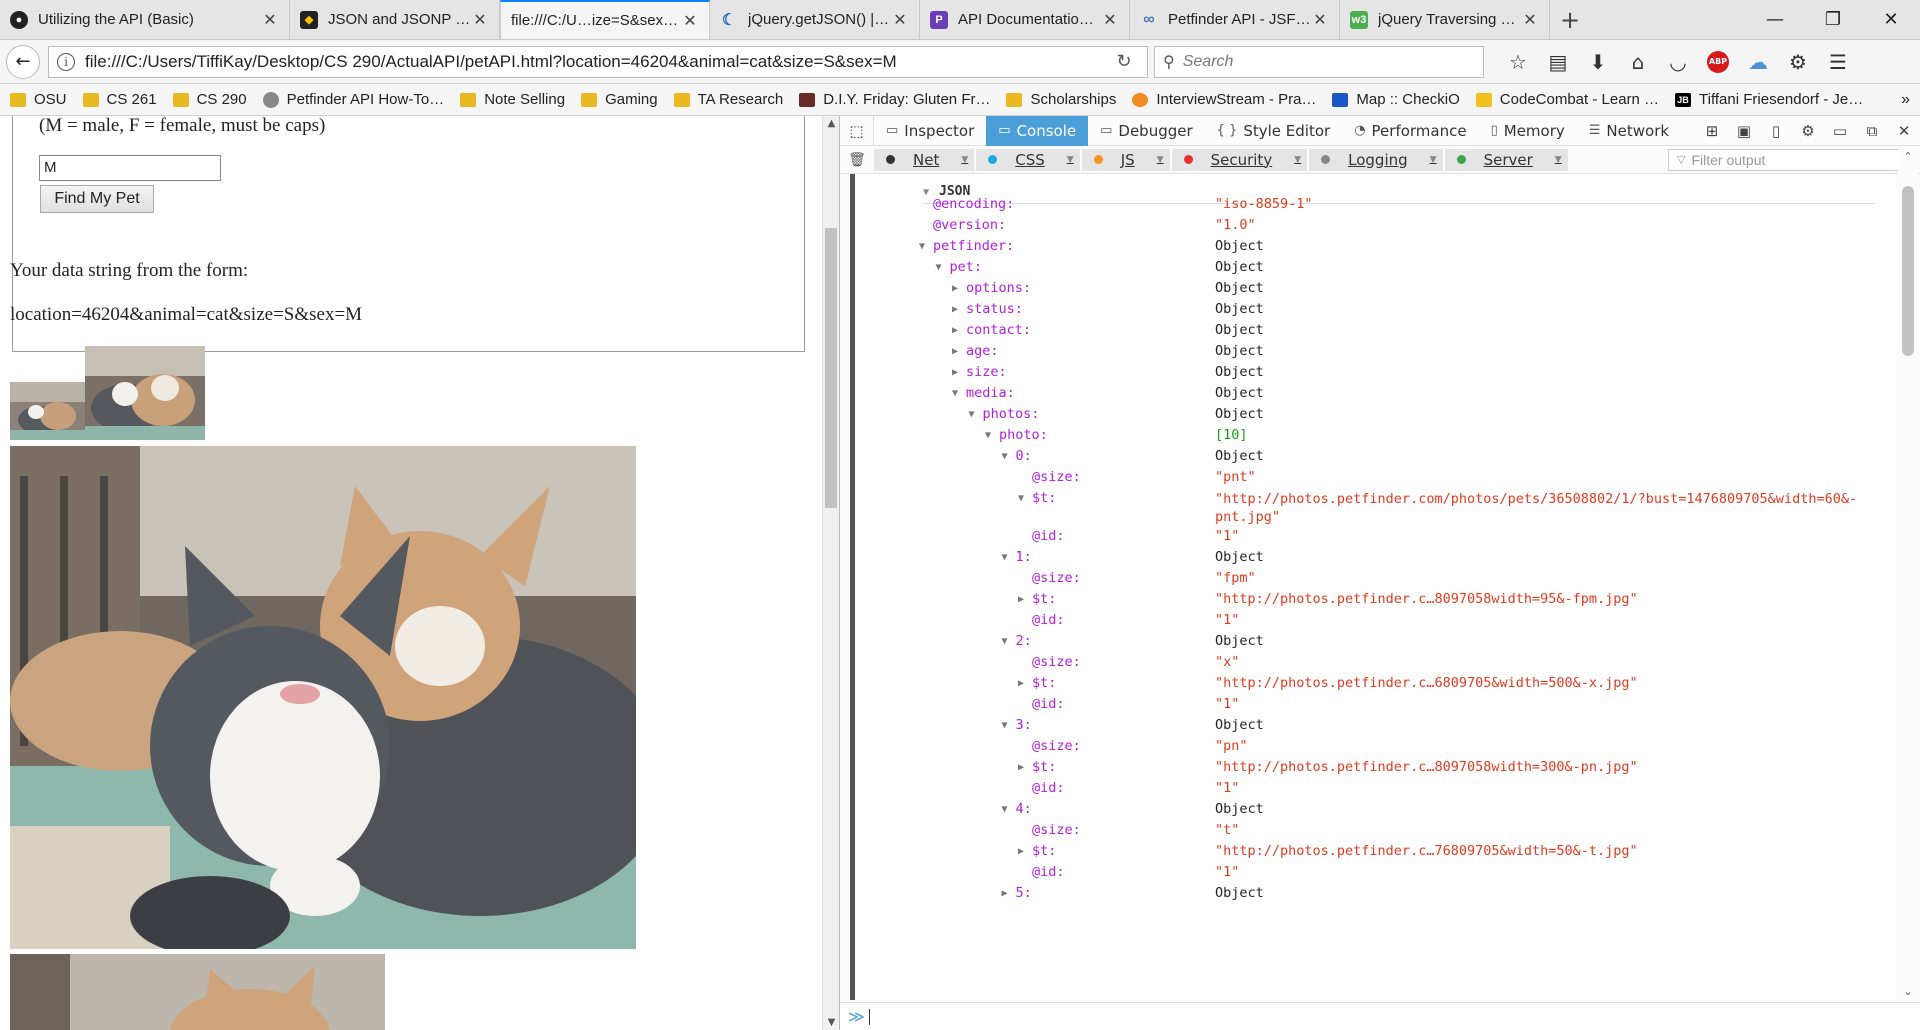 This screenshot has width=1920, height=1030. I want to click on json-tree-row: @size: "pn", so click(1375, 749).